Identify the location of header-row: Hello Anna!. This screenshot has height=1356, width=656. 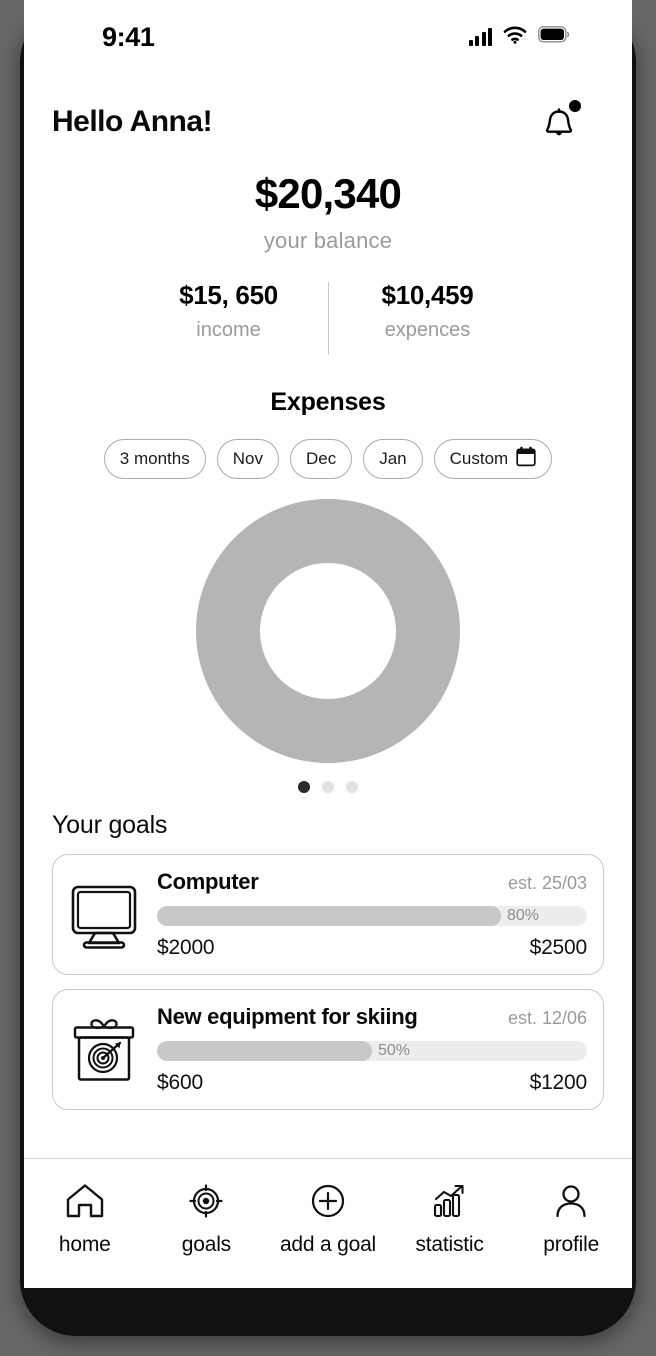
(328, 109).